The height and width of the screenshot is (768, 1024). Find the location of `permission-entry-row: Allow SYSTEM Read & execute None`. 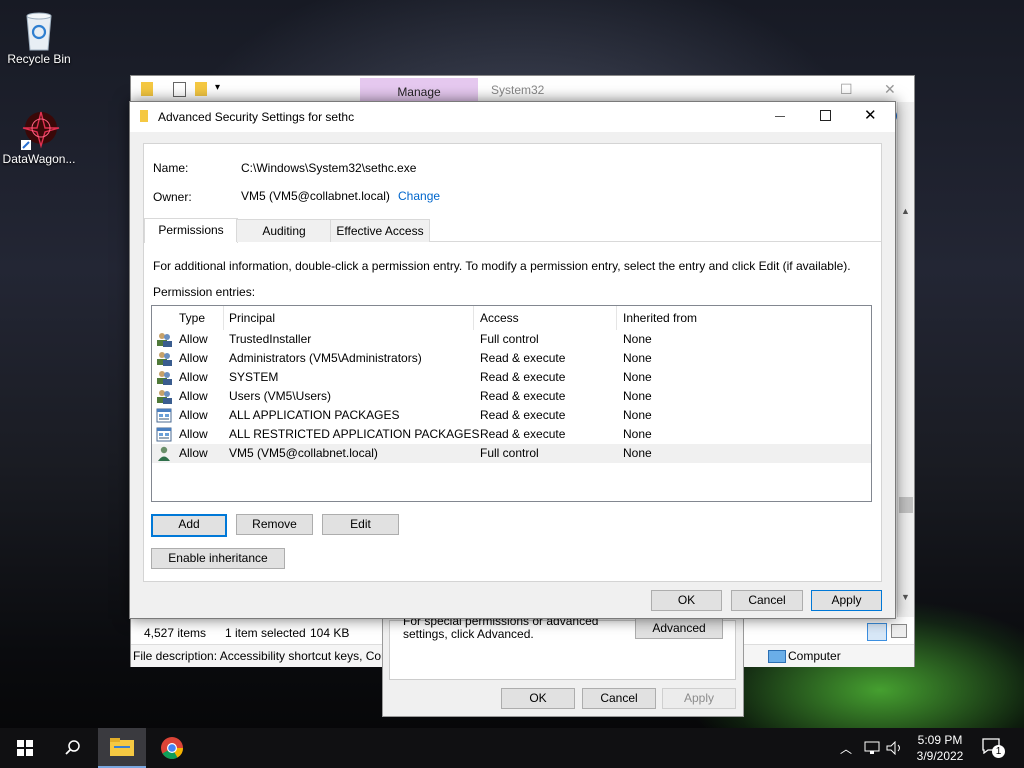

permission-entry-row: Allow SYSTEM Read & execute None is located at coordinates (511, 377).